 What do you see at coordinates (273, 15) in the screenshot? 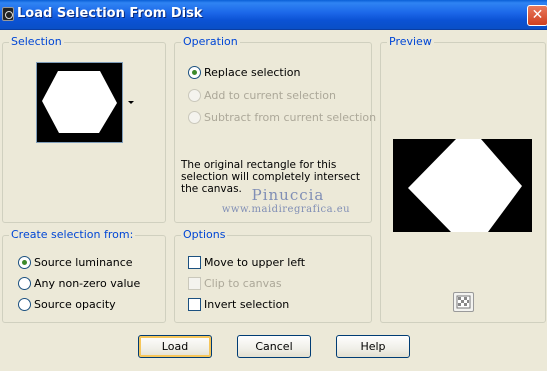
I see `title-bar: Load Selection From Disk ✕` at bounding box center [273, 15].